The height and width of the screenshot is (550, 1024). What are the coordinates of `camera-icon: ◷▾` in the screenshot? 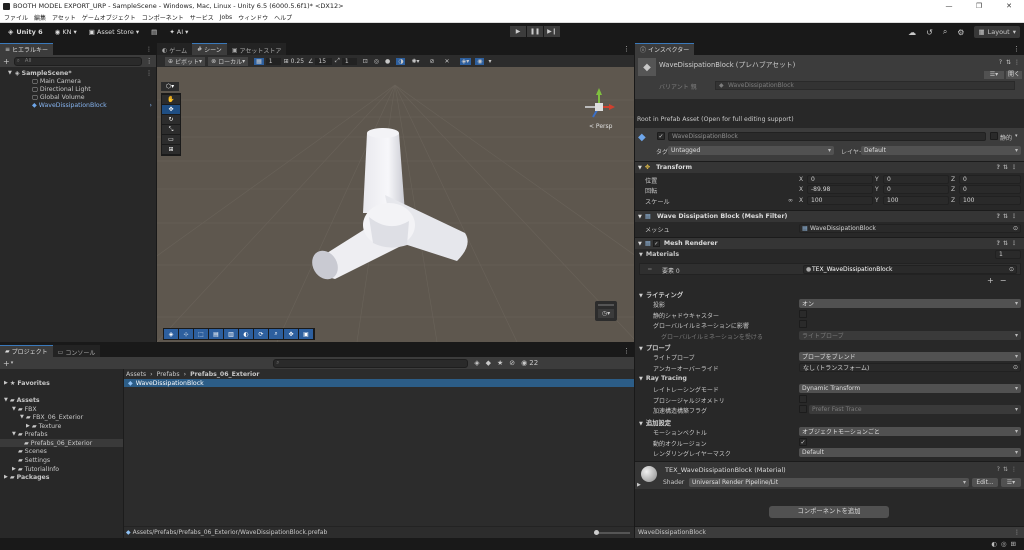 It's located at (606, 313).